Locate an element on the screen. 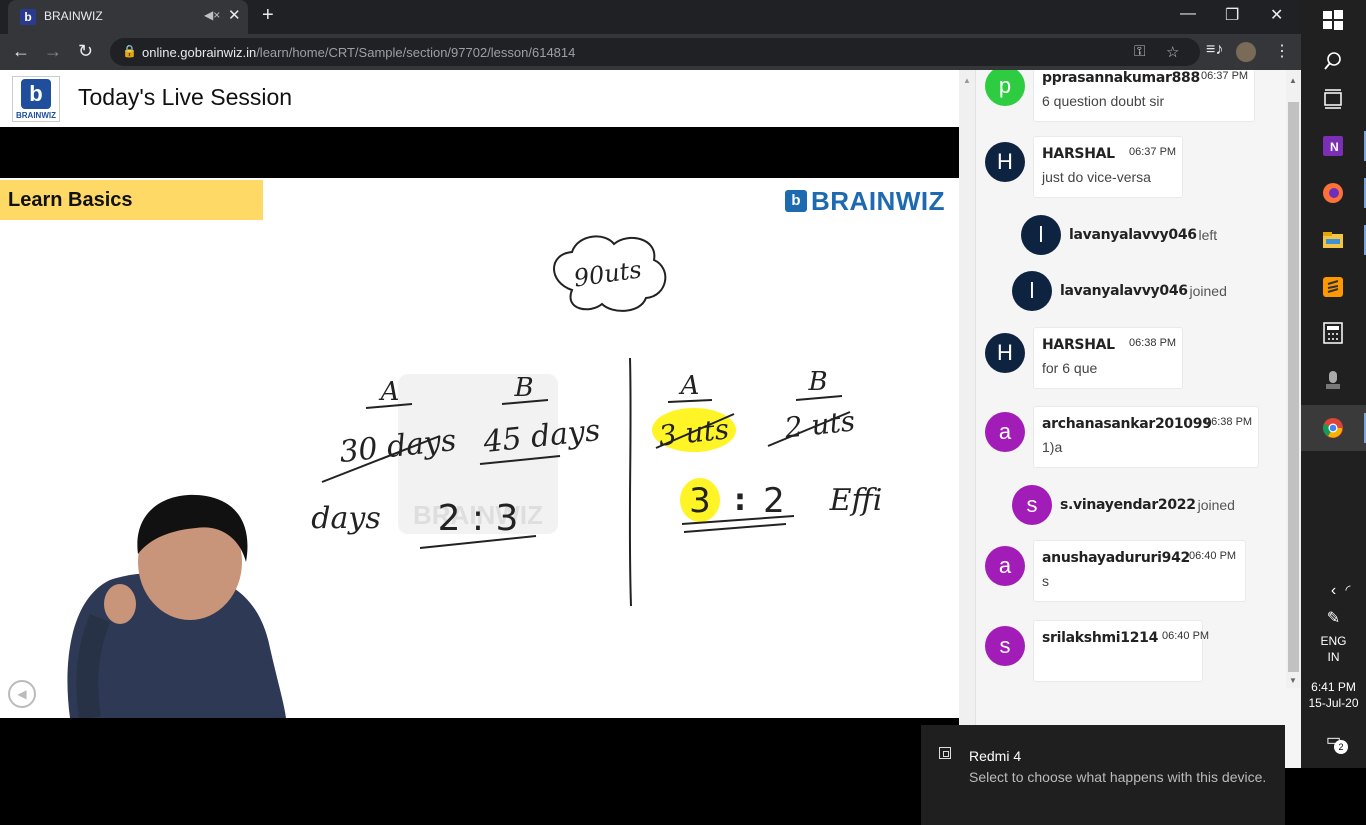 The image size is (1366, 825). chat-avatar: s is located at coordinates (1005, 646).